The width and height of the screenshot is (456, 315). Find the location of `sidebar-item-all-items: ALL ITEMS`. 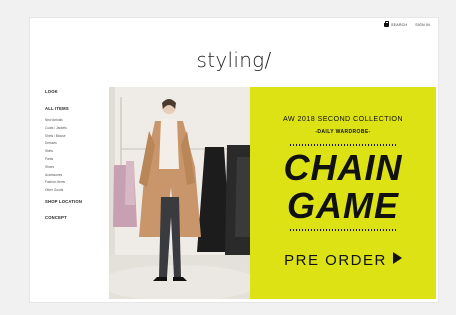

sidebar-item-all-items: ALL ITEMS is located at coordinates (76, 111).